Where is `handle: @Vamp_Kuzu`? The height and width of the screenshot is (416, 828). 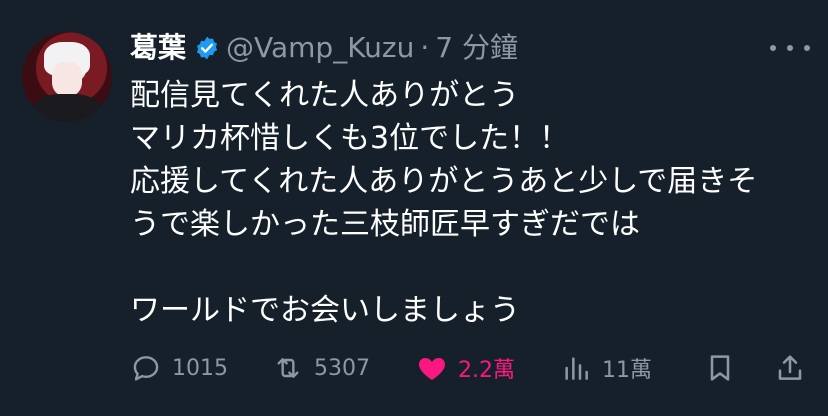 handle: @Vamp_Kuzu is located at coordinates (320, 48).